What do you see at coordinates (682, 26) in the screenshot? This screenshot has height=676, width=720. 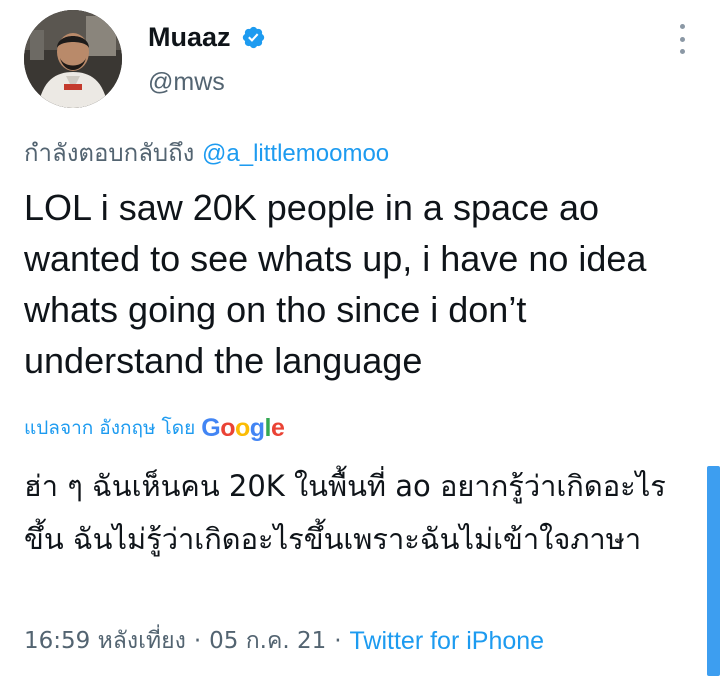 I see `more-vertical-icon` at bounding box center [682, 26].